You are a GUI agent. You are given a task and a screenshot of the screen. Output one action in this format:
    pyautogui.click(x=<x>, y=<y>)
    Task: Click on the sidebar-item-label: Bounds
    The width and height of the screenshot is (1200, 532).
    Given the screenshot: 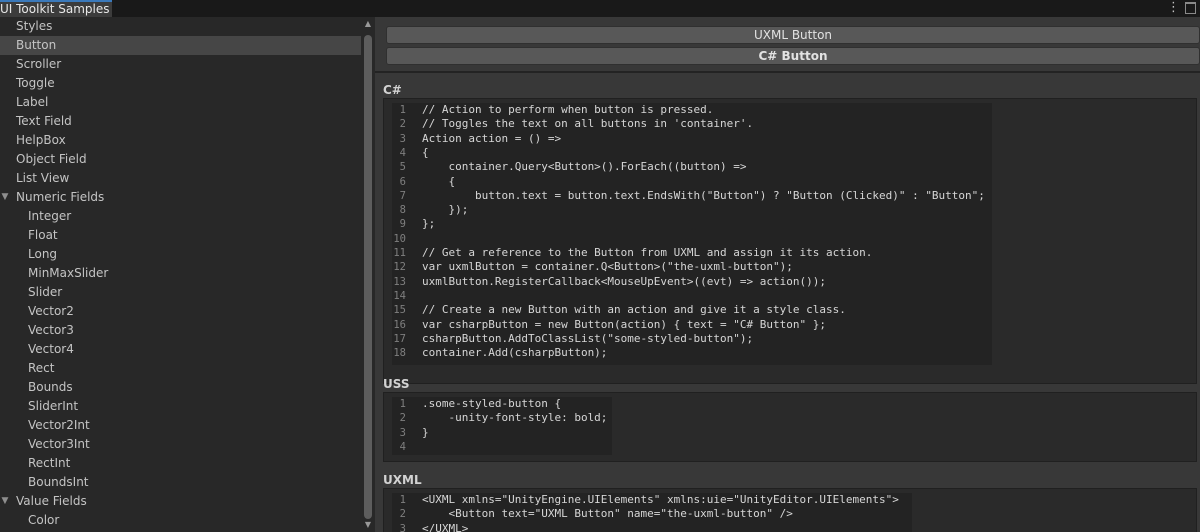 What is the action you would take?
    pyautogui.click(x=50, y=387)
    